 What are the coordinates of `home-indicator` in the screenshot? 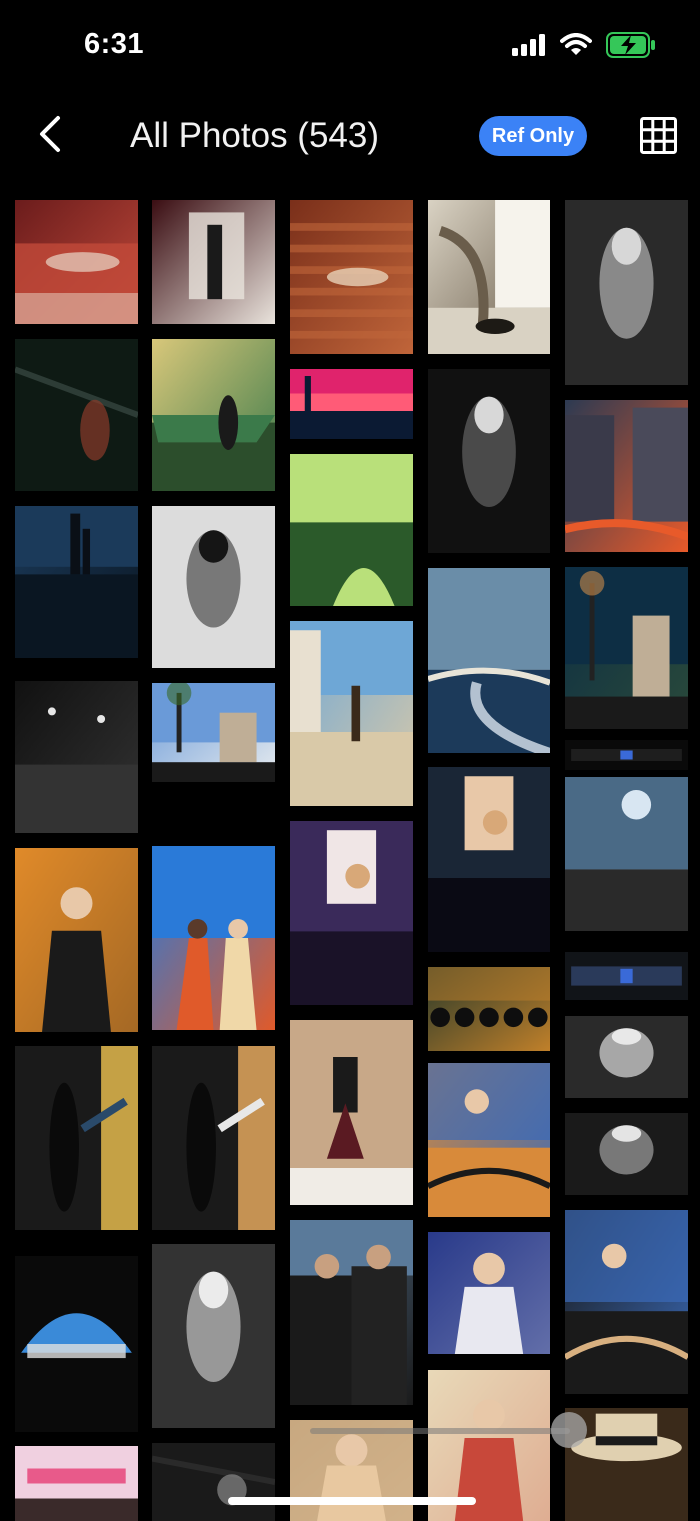 It's located at (352, 1501).